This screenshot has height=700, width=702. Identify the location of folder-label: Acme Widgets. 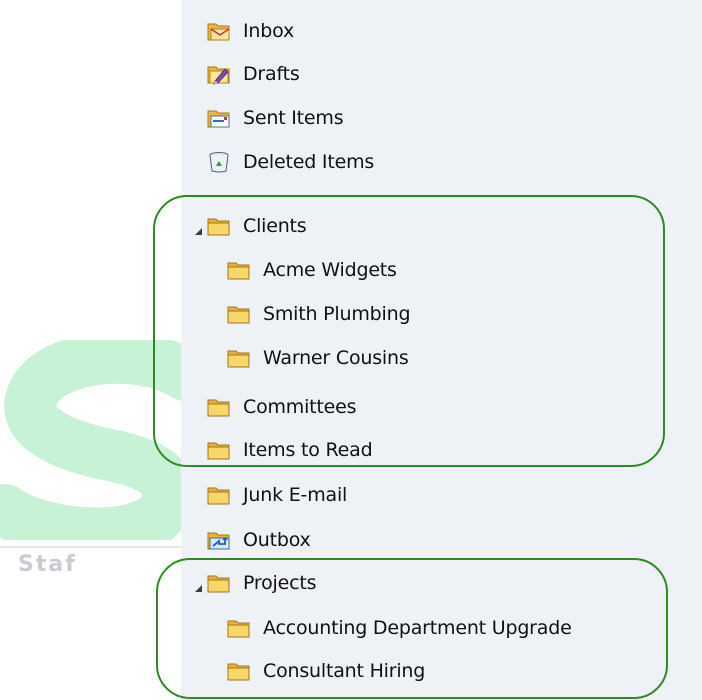
(330, 270).